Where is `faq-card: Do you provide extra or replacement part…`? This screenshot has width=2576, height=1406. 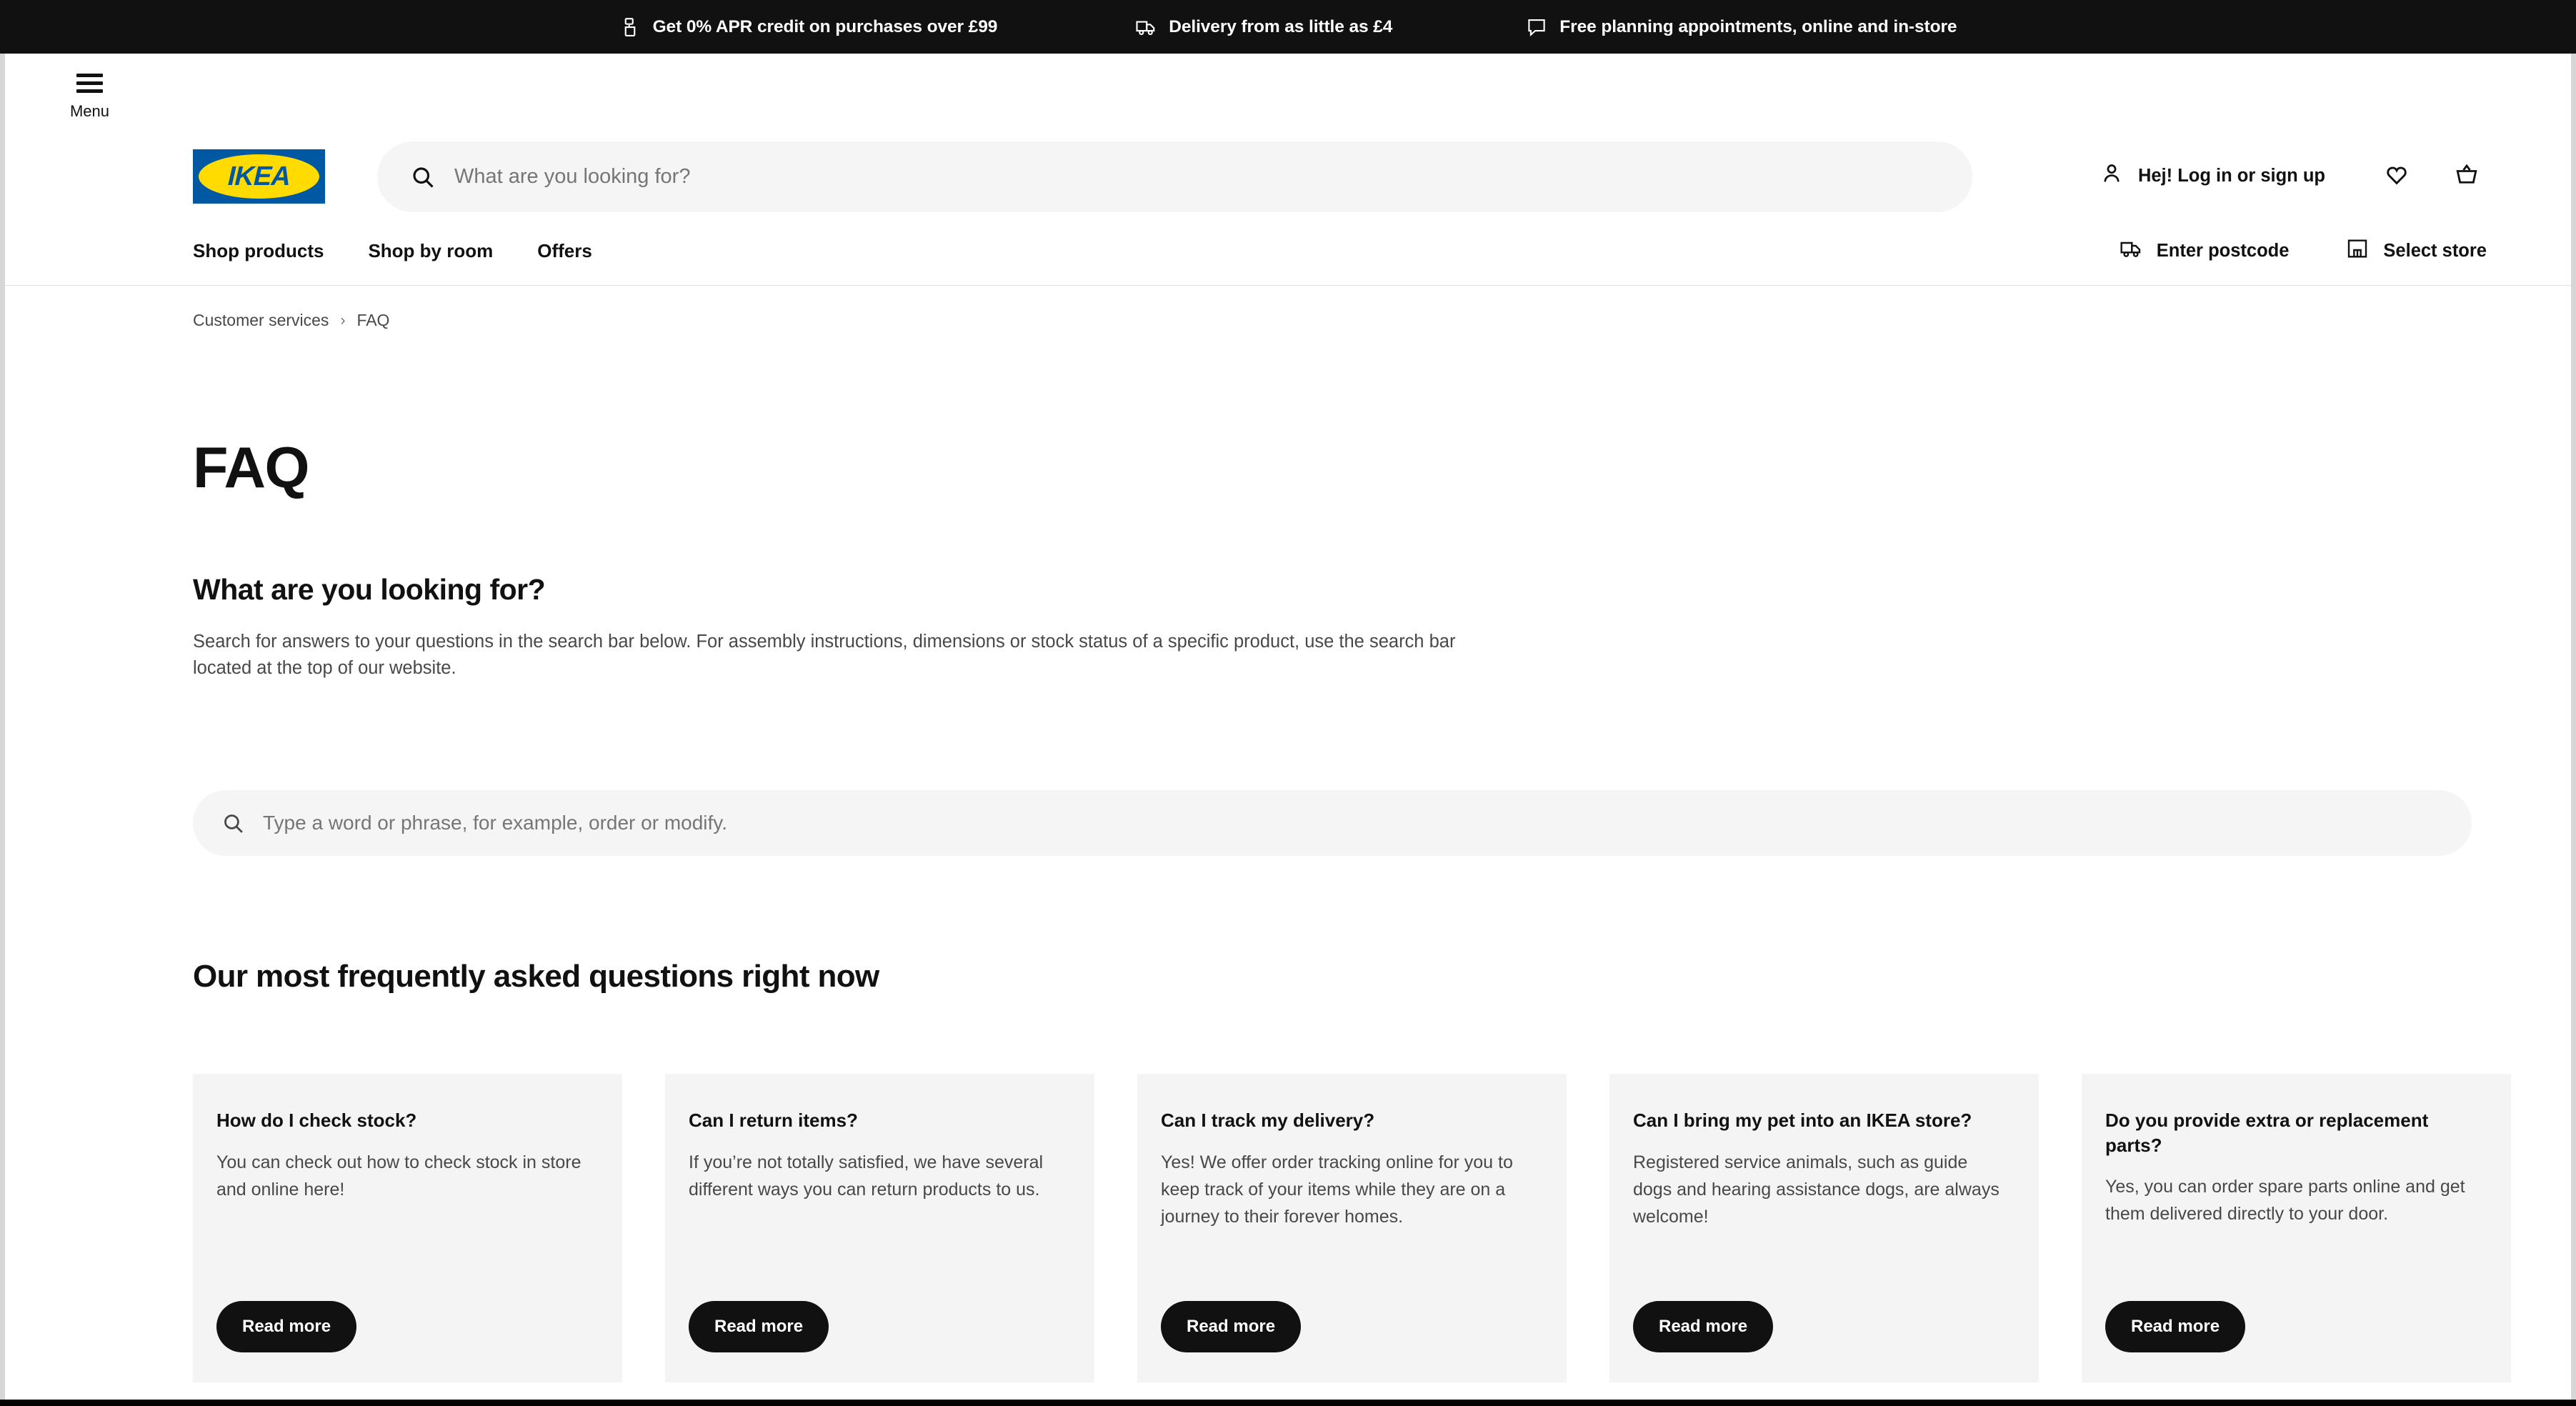
faq-card: Do you provide extra or replacement part… is located at coordinates (2297, 1228).